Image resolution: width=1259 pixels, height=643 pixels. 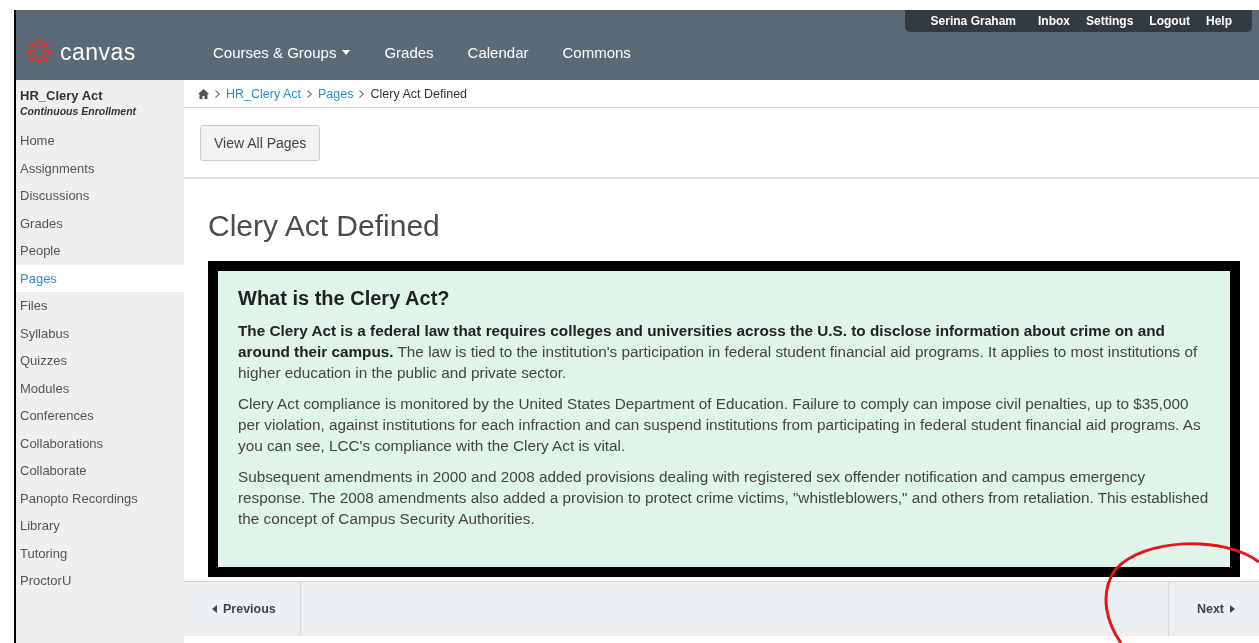 What do you see at coordinates (324, 226) in the screenshot?
I see `page-title: Clery Act Defined` at bounding box center [324, 226].